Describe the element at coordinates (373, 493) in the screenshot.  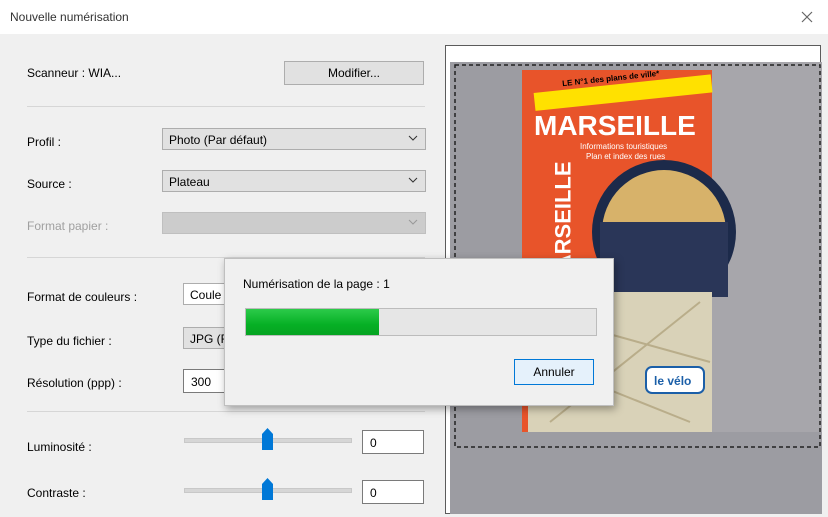
I see `contrast-value: 0` at that location.